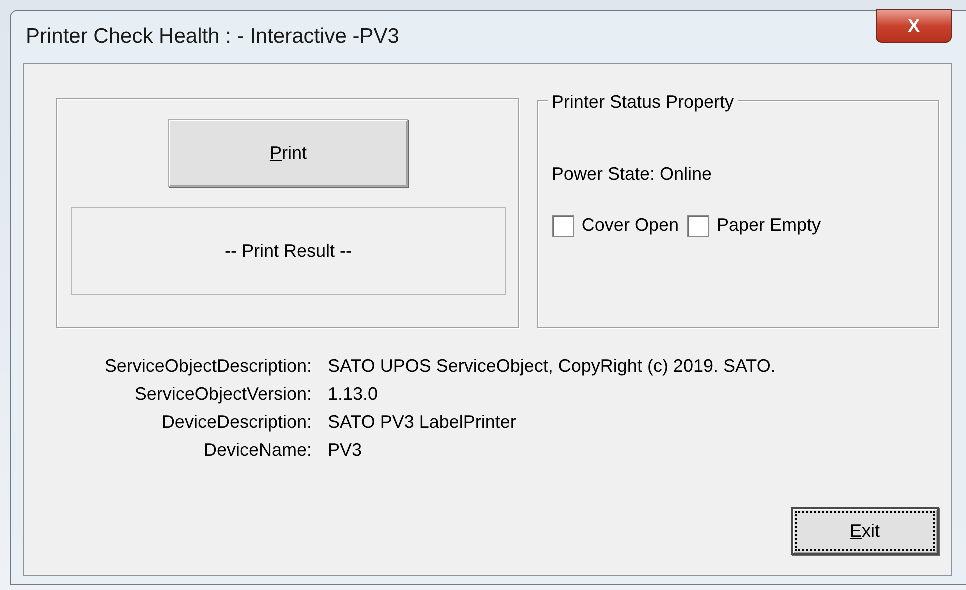  I want to click on checkbox-label: Cover Open, so click(630, 225).